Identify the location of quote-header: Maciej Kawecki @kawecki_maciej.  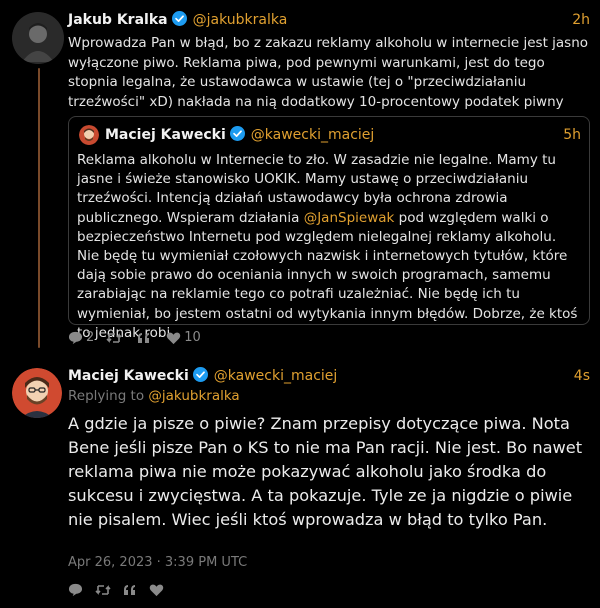
(239, 135).